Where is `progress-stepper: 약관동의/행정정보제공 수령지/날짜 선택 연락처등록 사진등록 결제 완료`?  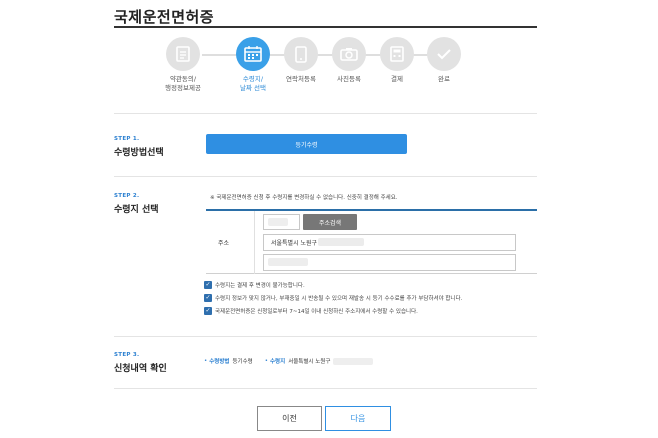 progress-stepper: 약관동의/행정정보제공 수령지/날짜 선택 연락처등록 사진등록 결제 완료 is located at coordinates (335, 67).